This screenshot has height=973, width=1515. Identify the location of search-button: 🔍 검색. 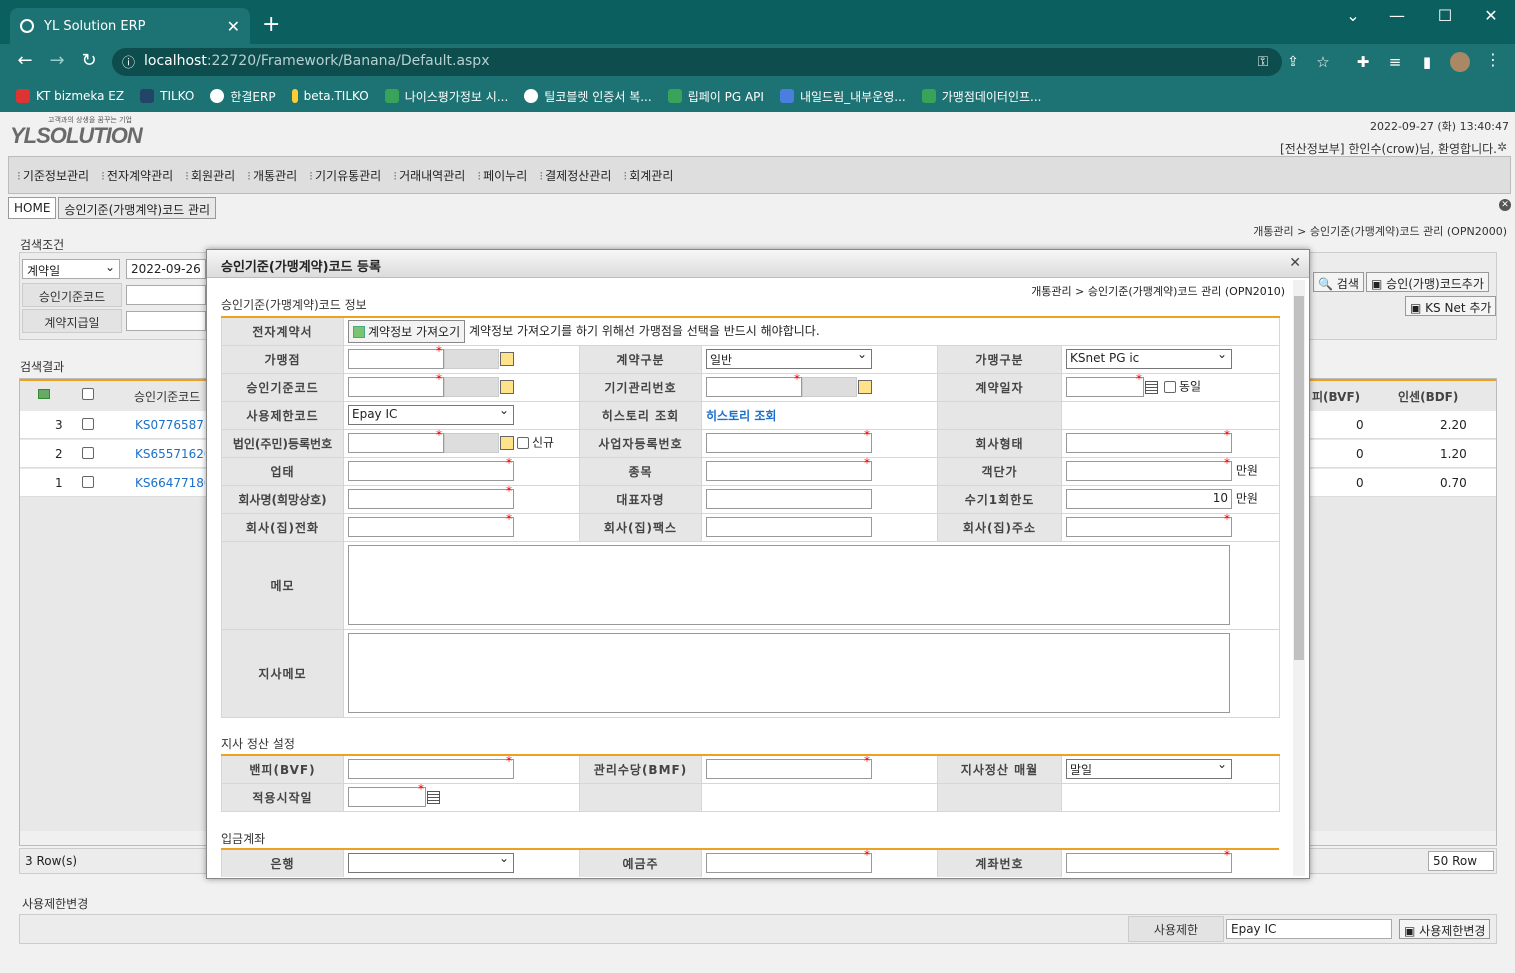
(1338, 282).